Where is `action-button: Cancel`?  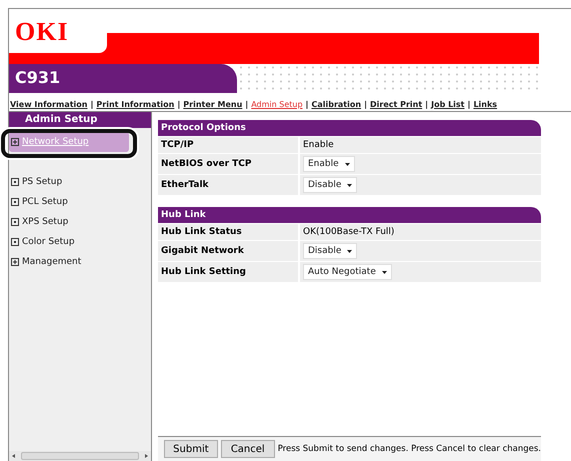 action-button: Cancel is located at coordinates (247, 449).